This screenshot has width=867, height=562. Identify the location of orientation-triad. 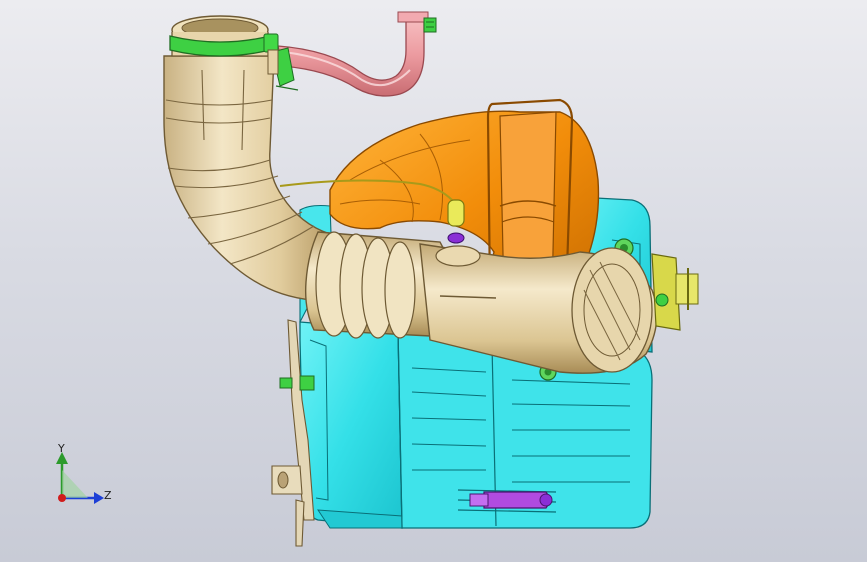
(80, 478).